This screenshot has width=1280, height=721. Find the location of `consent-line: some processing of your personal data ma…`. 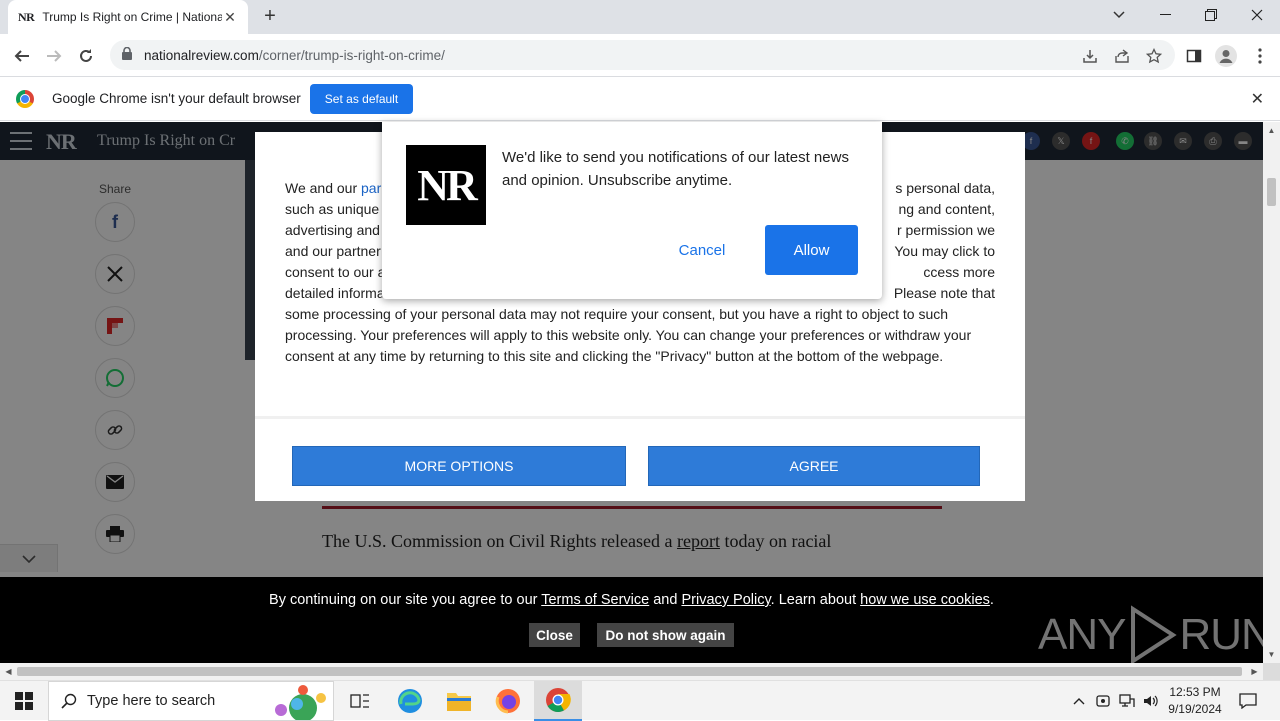

consent-line: some processing of your personal data ma… is located at coordinates (617, 314).